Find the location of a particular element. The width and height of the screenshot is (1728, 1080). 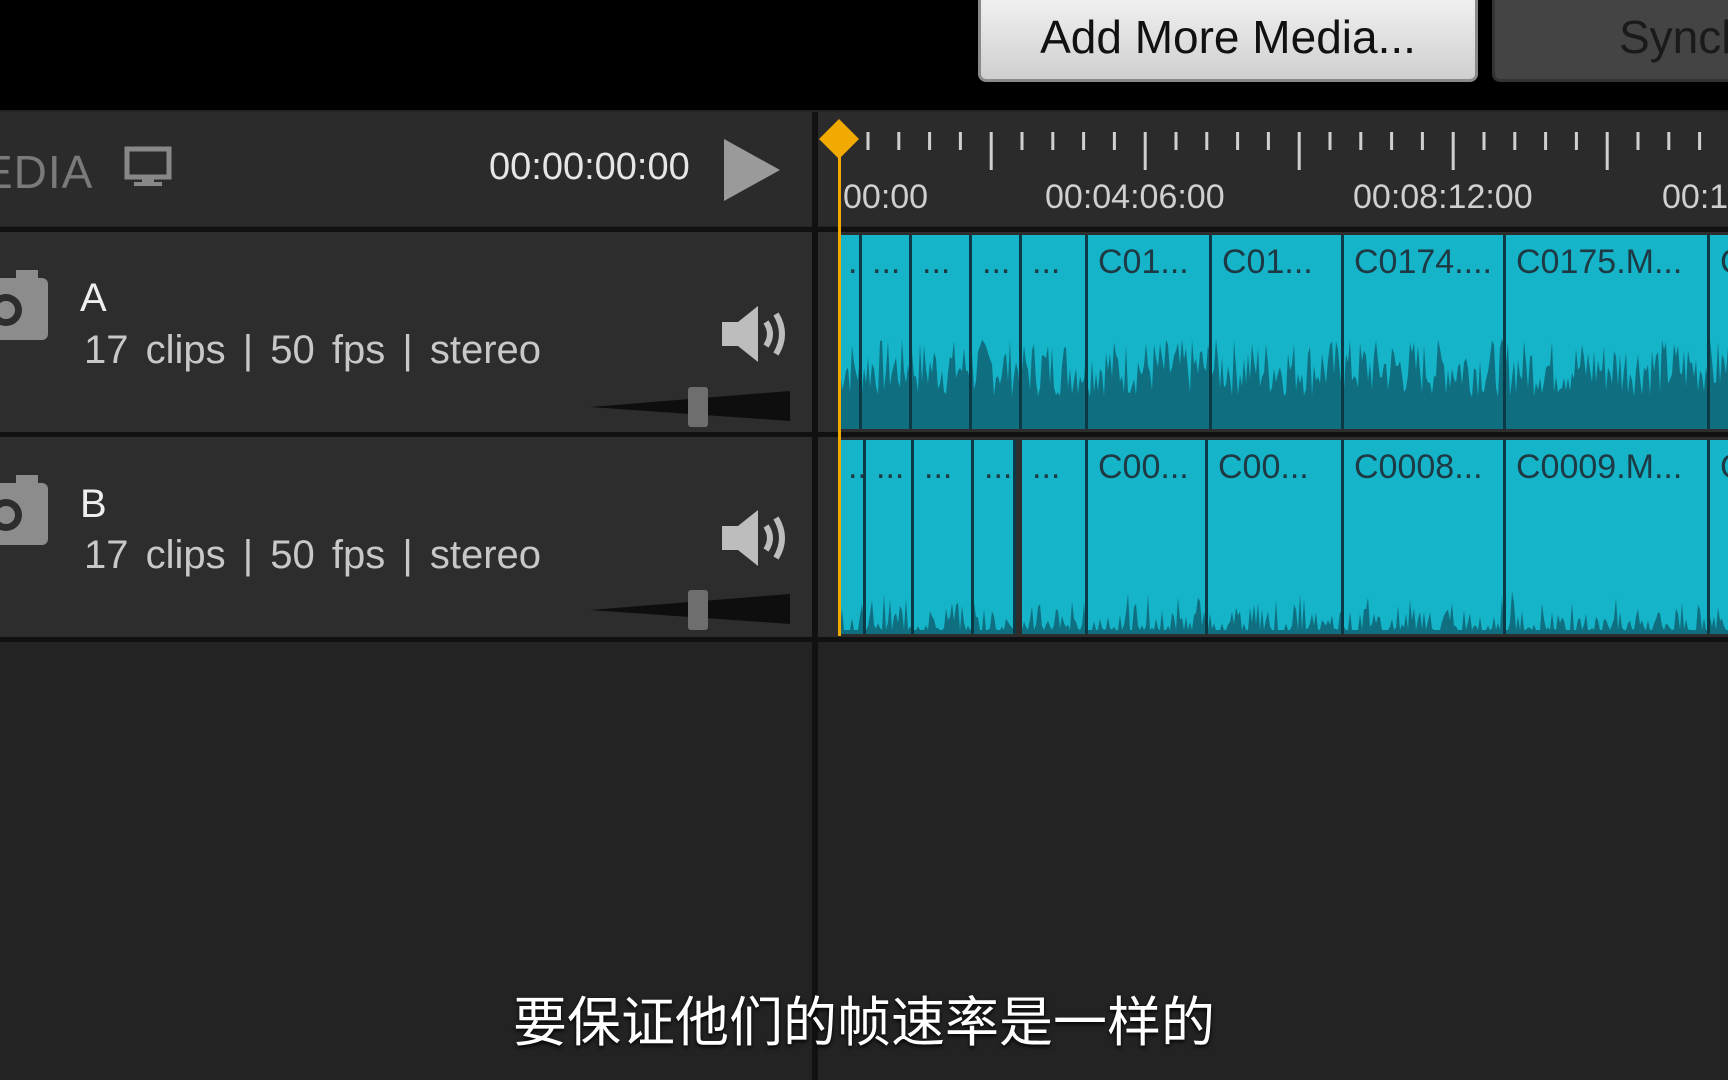

video-subtitle: 要保证他们的帧速率是一样的 is located at coordinates (864, 1022).